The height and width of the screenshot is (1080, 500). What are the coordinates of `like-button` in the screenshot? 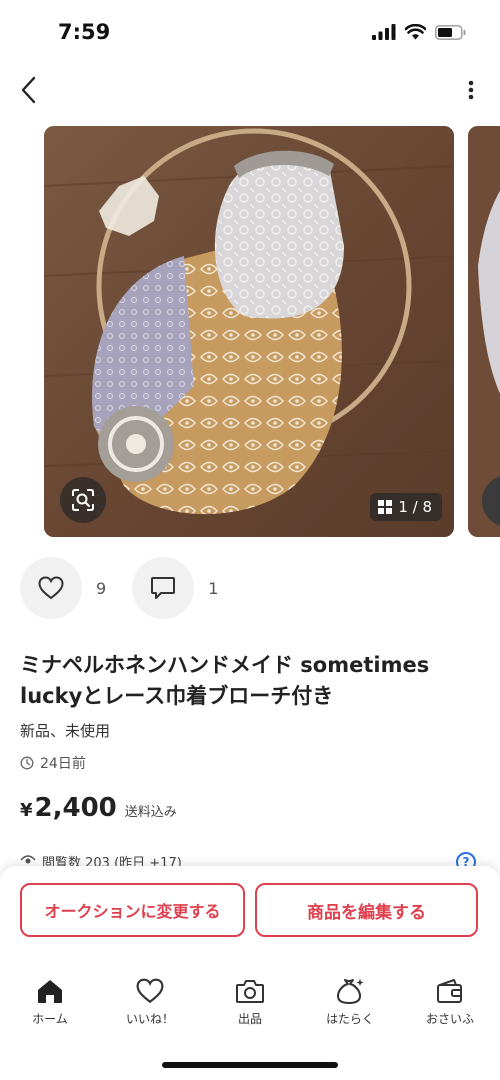 It's located at (51, 588).